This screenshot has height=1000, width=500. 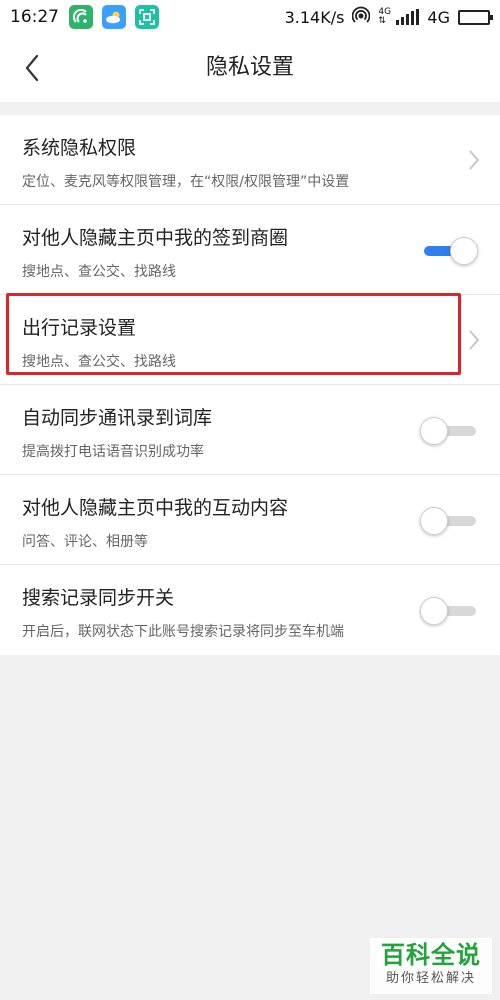 I want to click on hide-checkin-toggle, so click(x=450, y=251).